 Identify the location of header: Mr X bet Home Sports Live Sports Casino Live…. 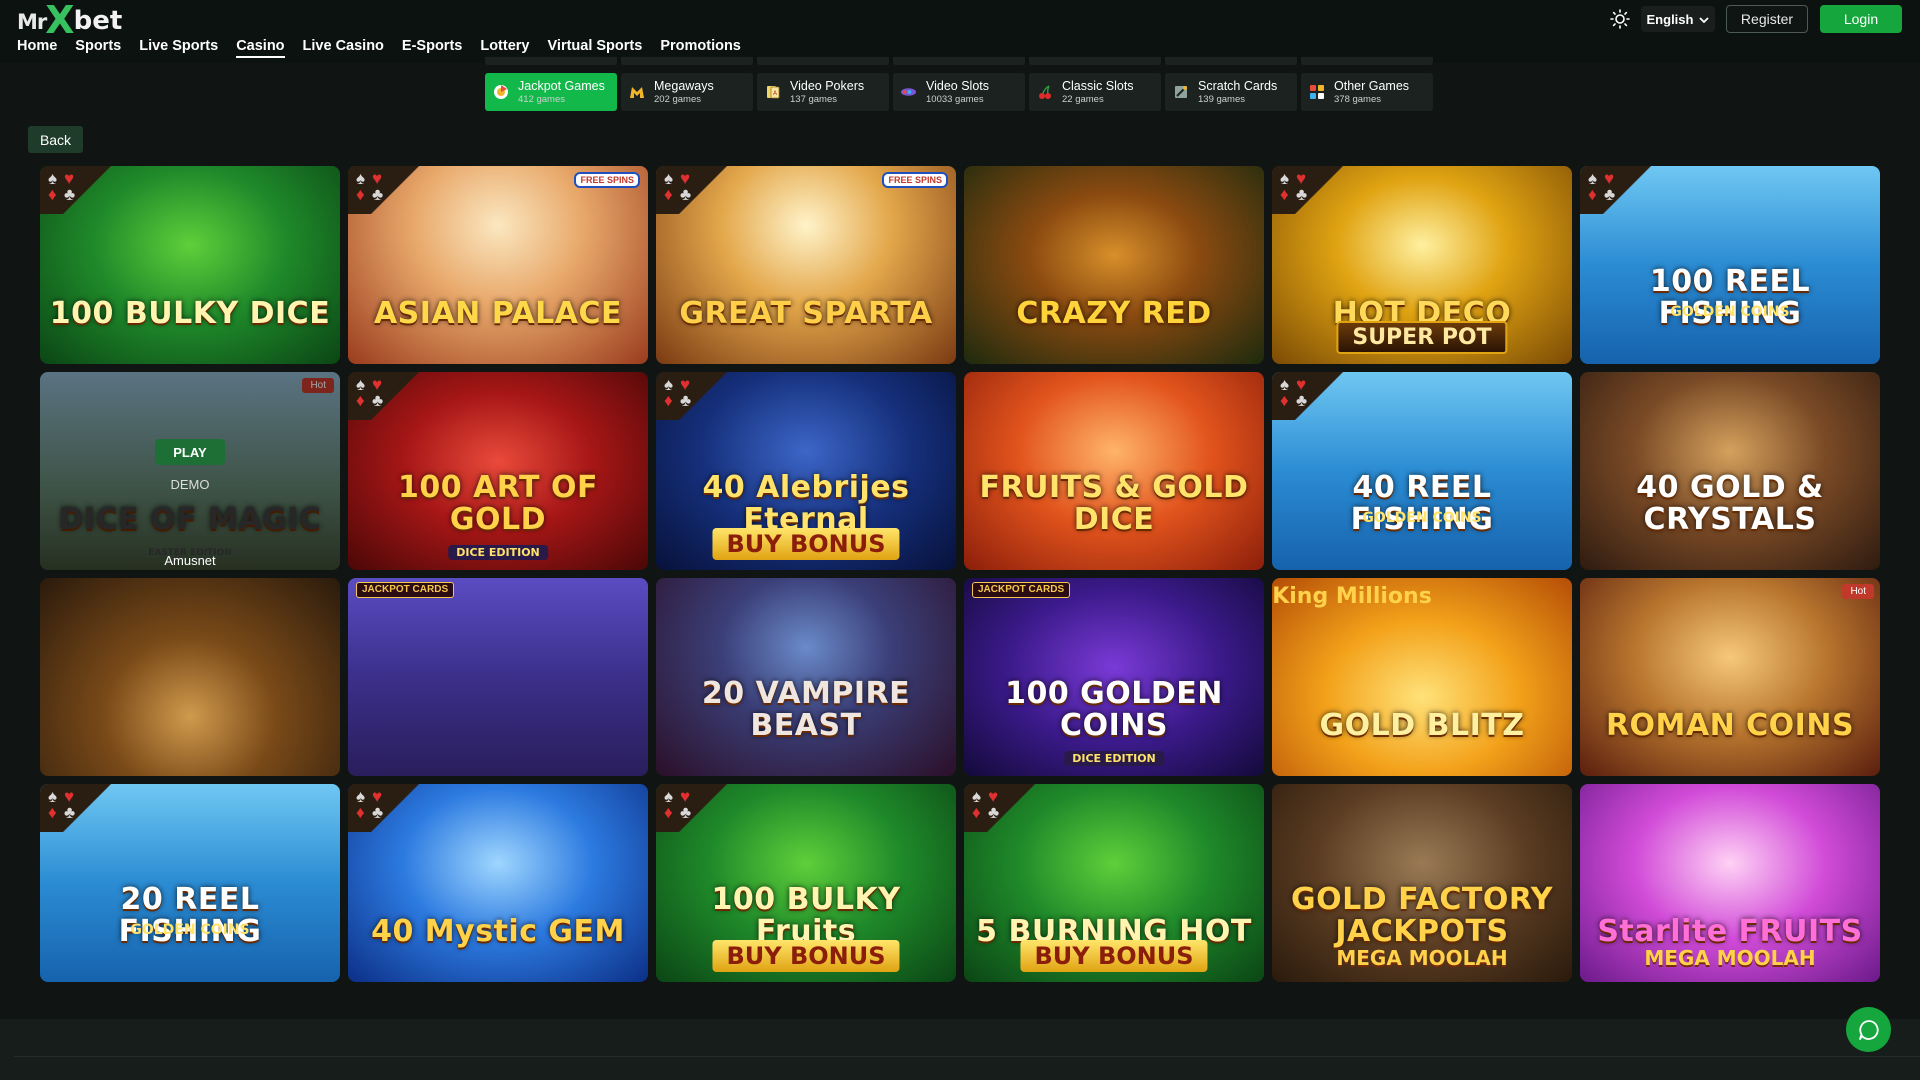
(960, 31).